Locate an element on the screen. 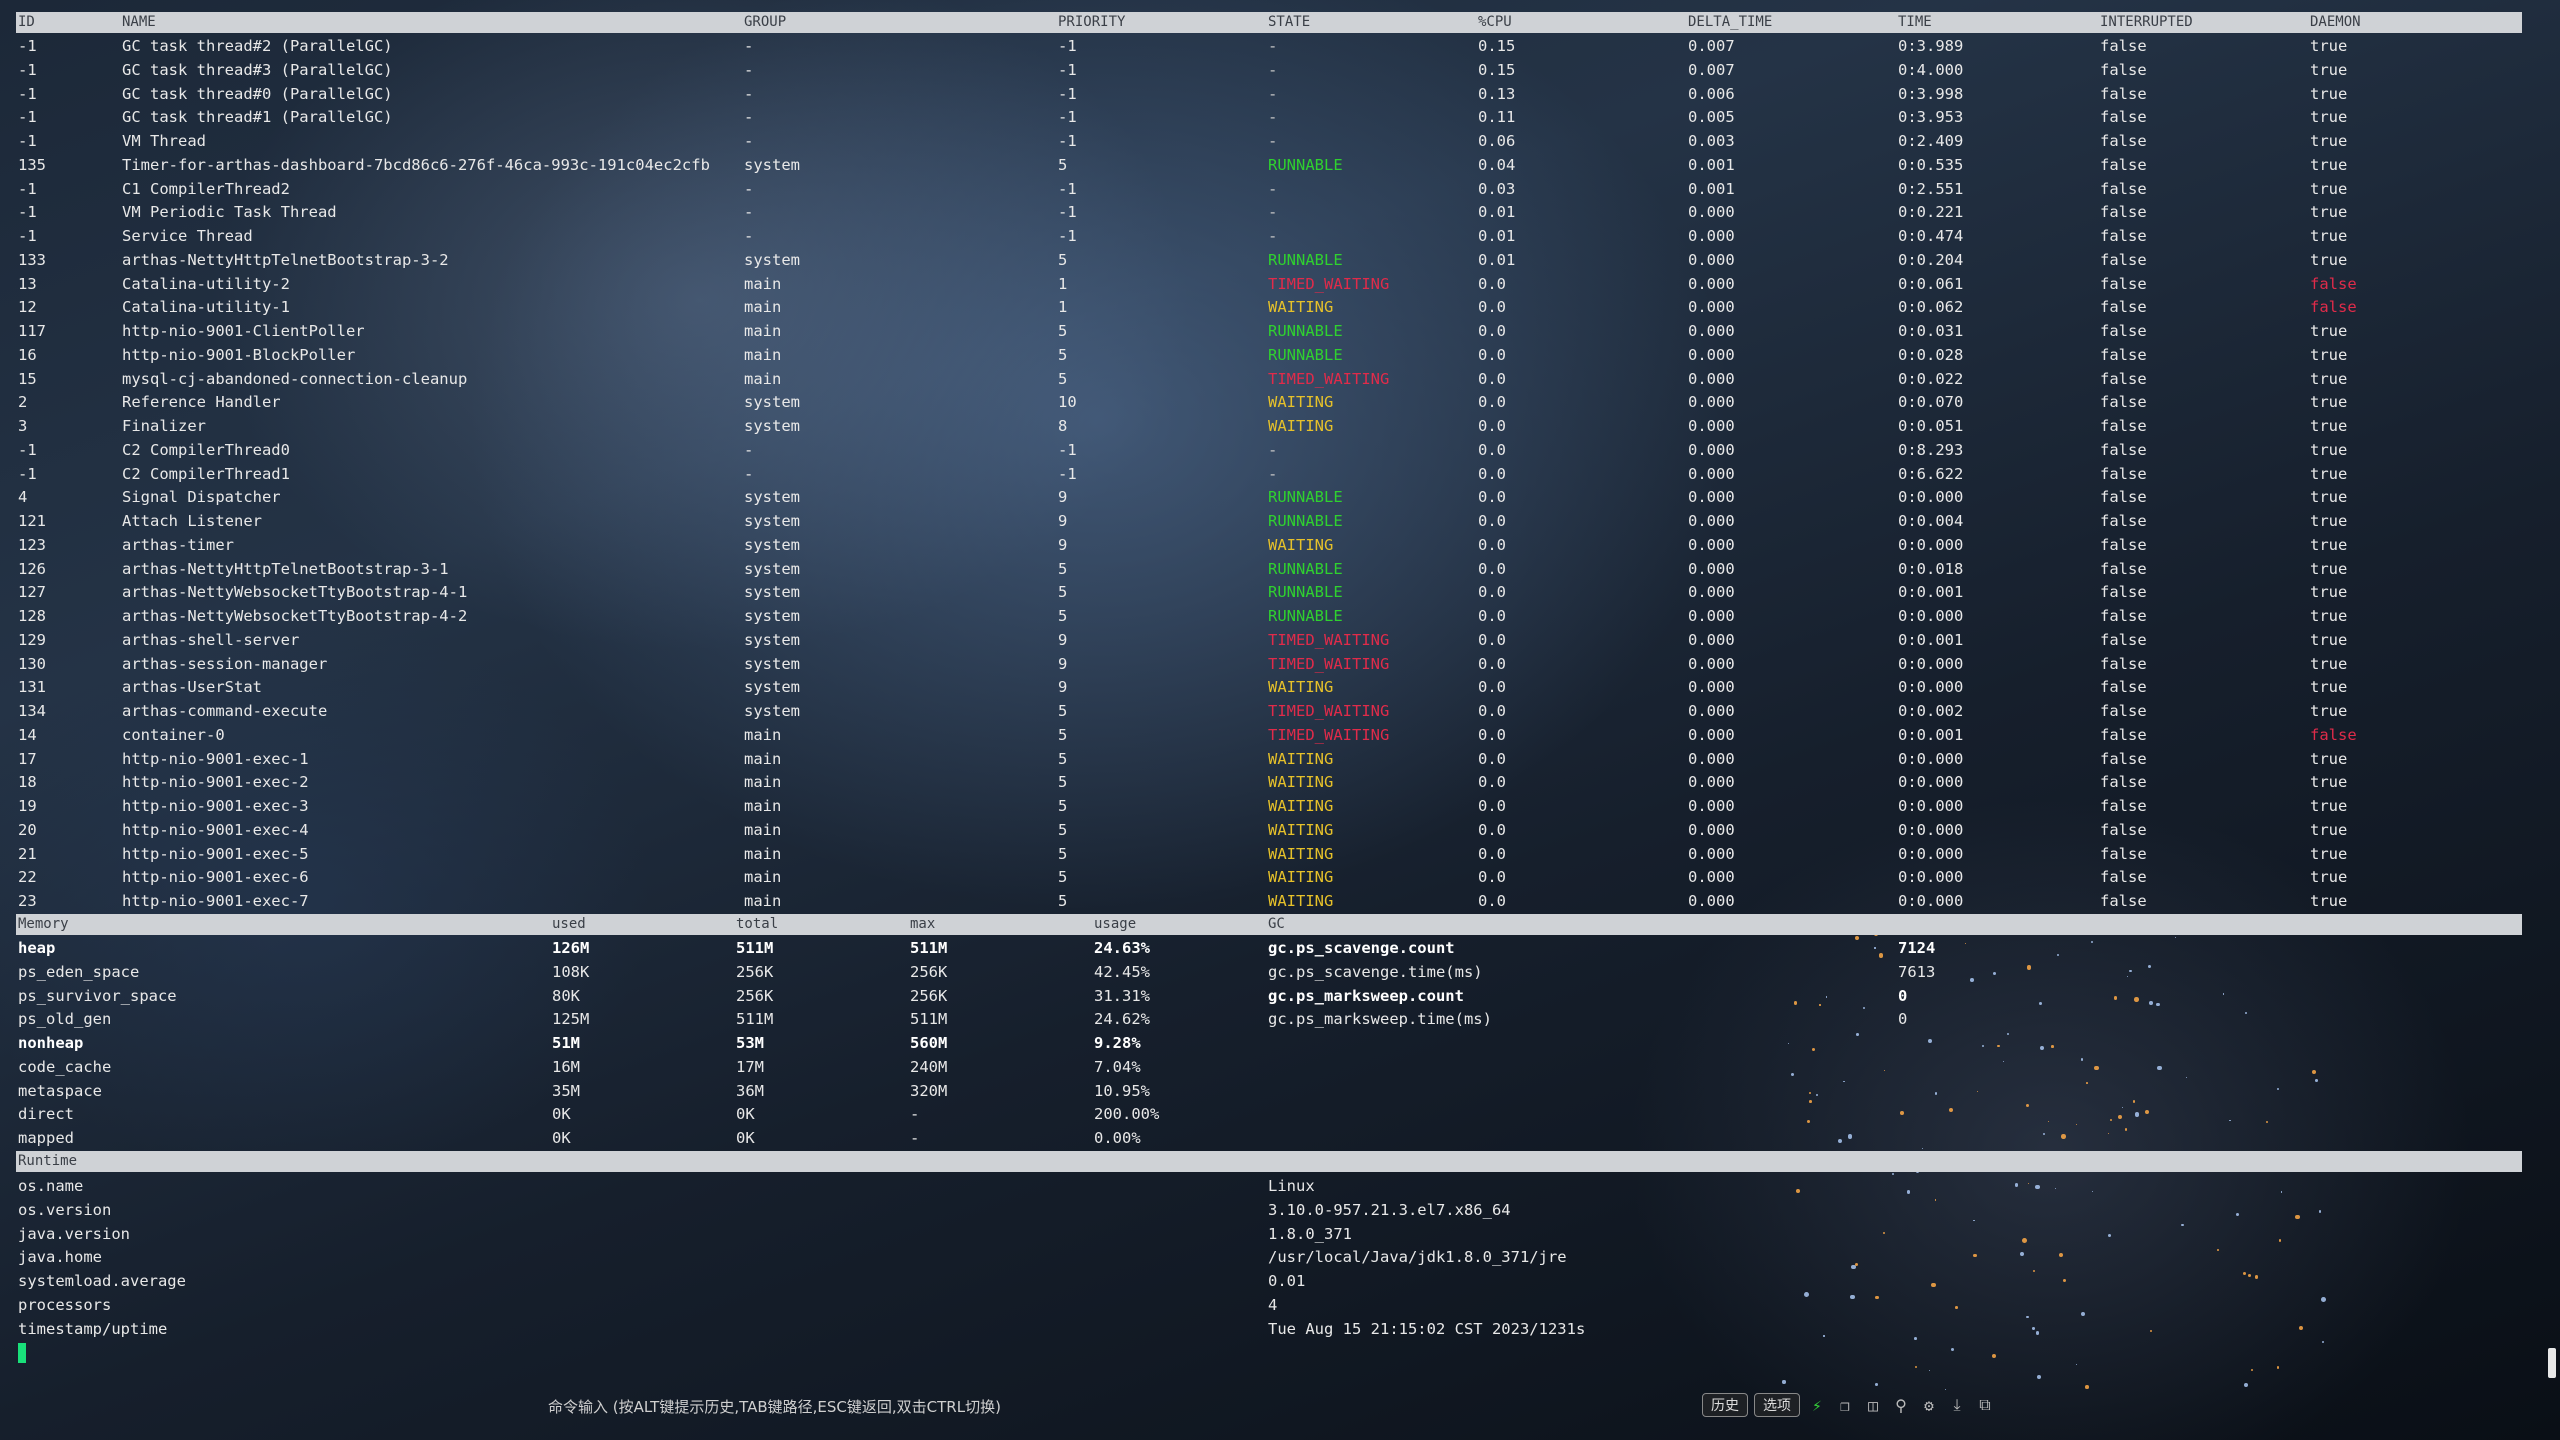  memory-col-max: 511M is located at coordinates (929, 948).